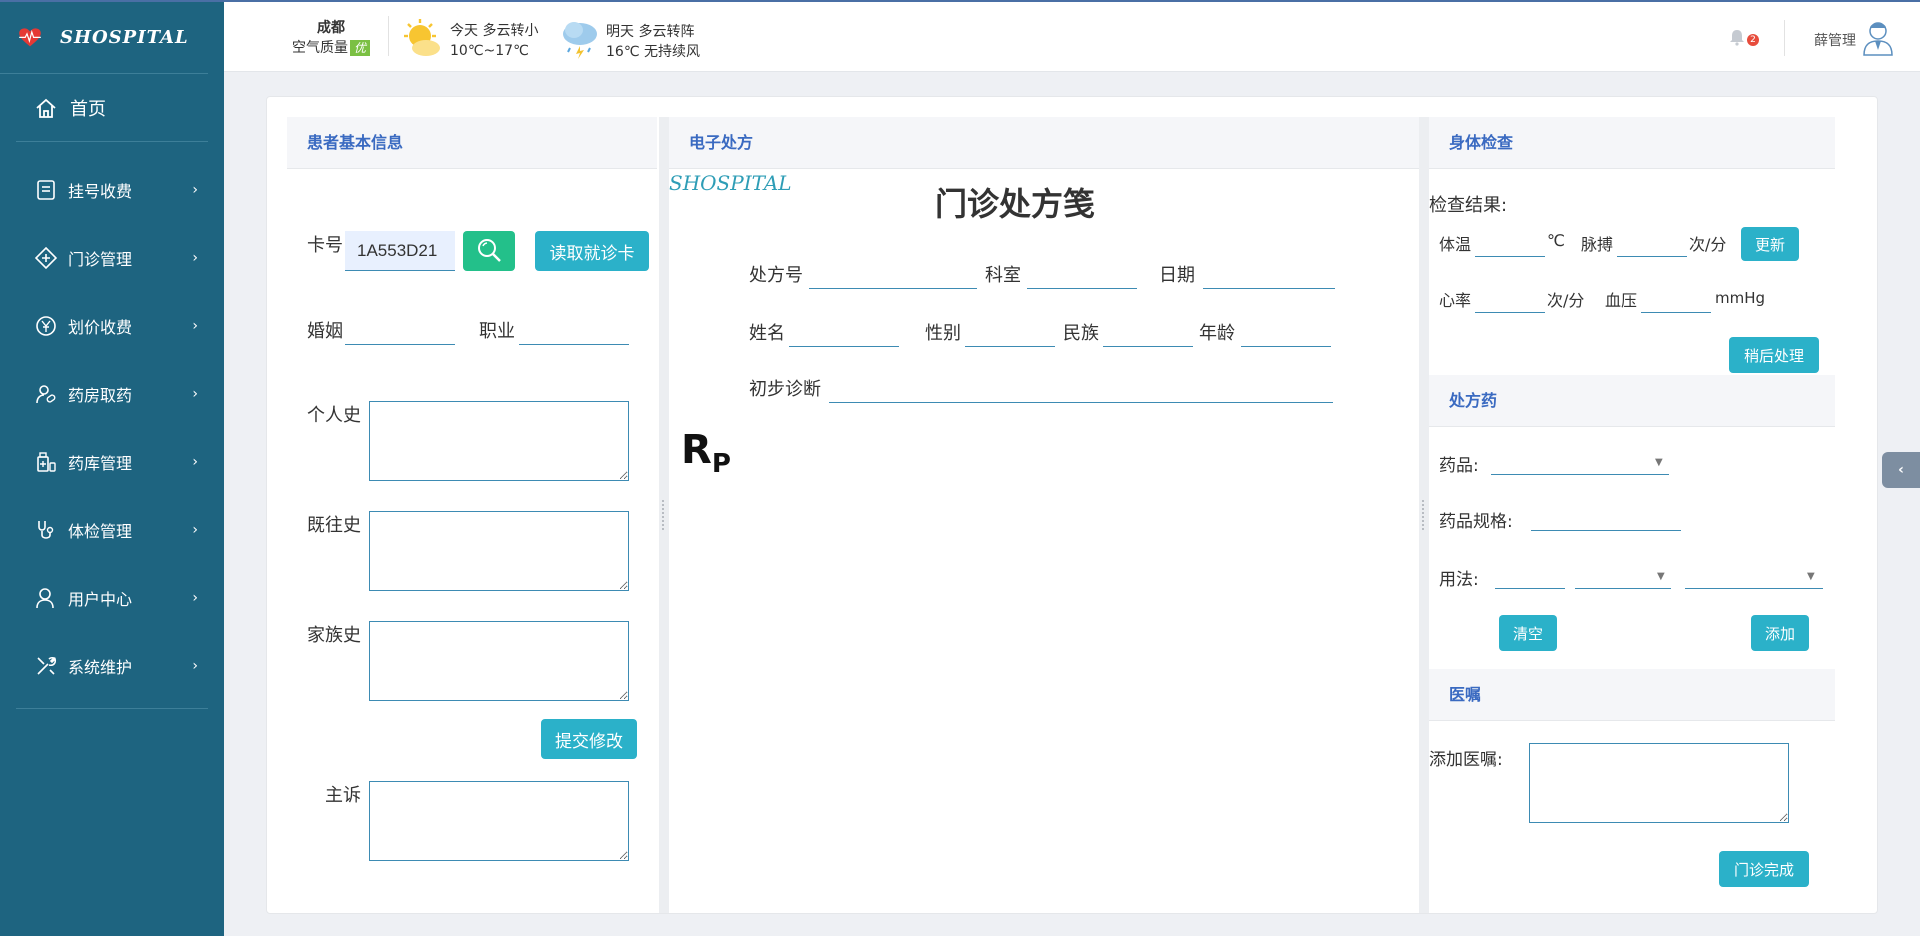  What do you see at coordinates (1081, 389) in the screenshot?
I see `diagnosis-input` at bounding box center [1081, 389].